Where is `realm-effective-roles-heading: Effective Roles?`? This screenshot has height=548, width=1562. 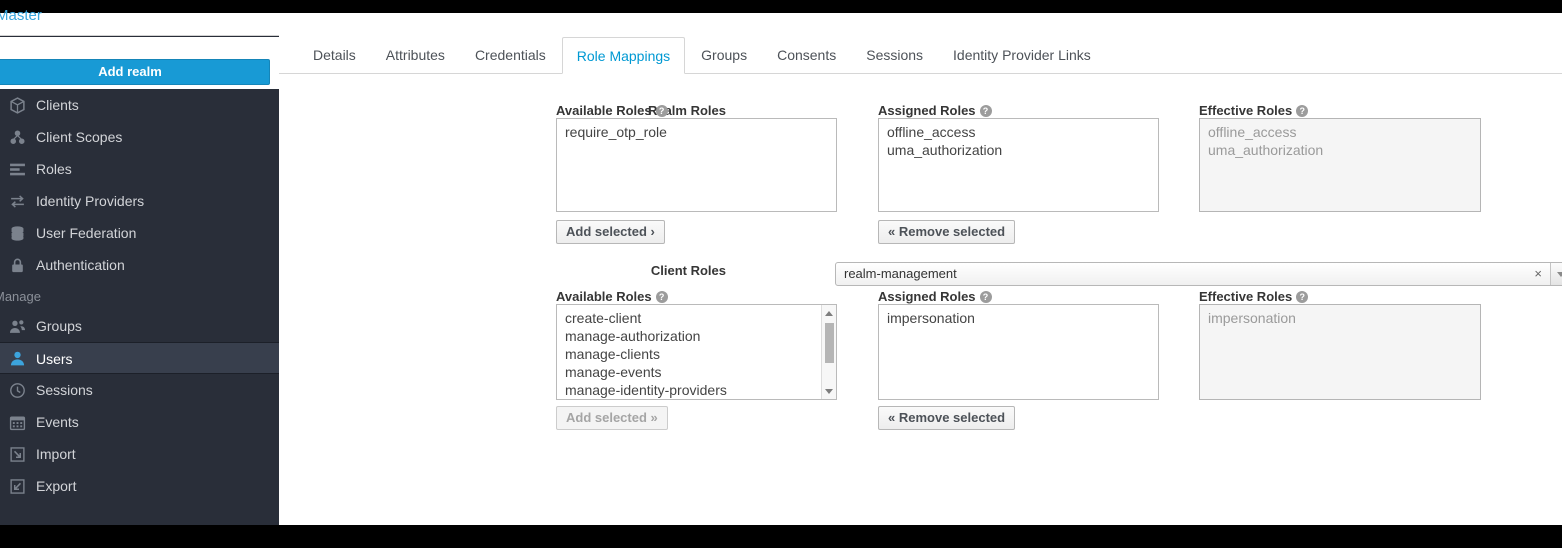
realm-effective-roles-heading: Effective Roles? is located at coordinates (1254, 110).